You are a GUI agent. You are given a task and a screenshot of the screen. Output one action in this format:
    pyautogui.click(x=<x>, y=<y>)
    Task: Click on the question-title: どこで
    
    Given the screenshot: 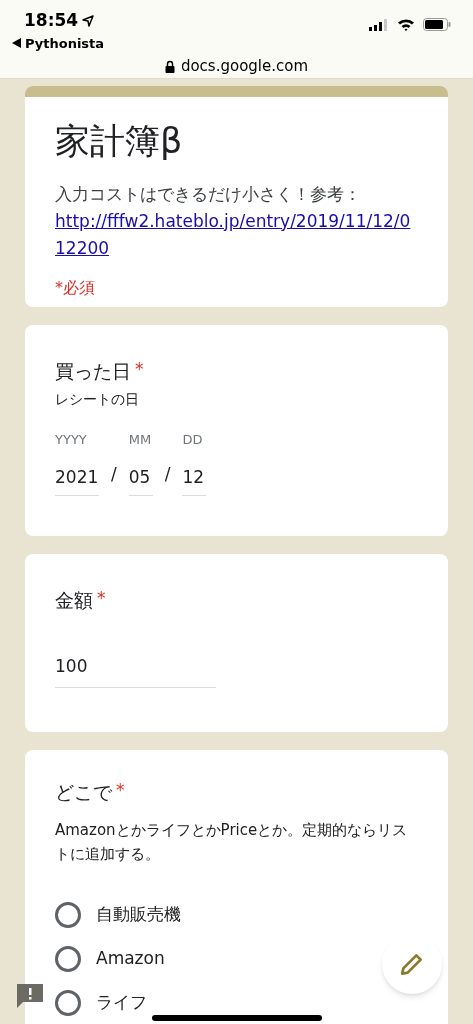 What is the action you would take?
    pyautogui.click(x=83, y=792)
    